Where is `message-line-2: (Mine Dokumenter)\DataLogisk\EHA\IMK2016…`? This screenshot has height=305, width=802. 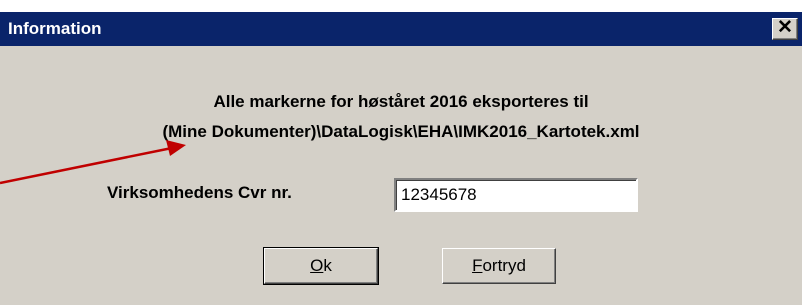
message-line-2: (Mine Dokumenter)\DataLogisk\EHA\IMK2016… is located at coordinates (401, 131).